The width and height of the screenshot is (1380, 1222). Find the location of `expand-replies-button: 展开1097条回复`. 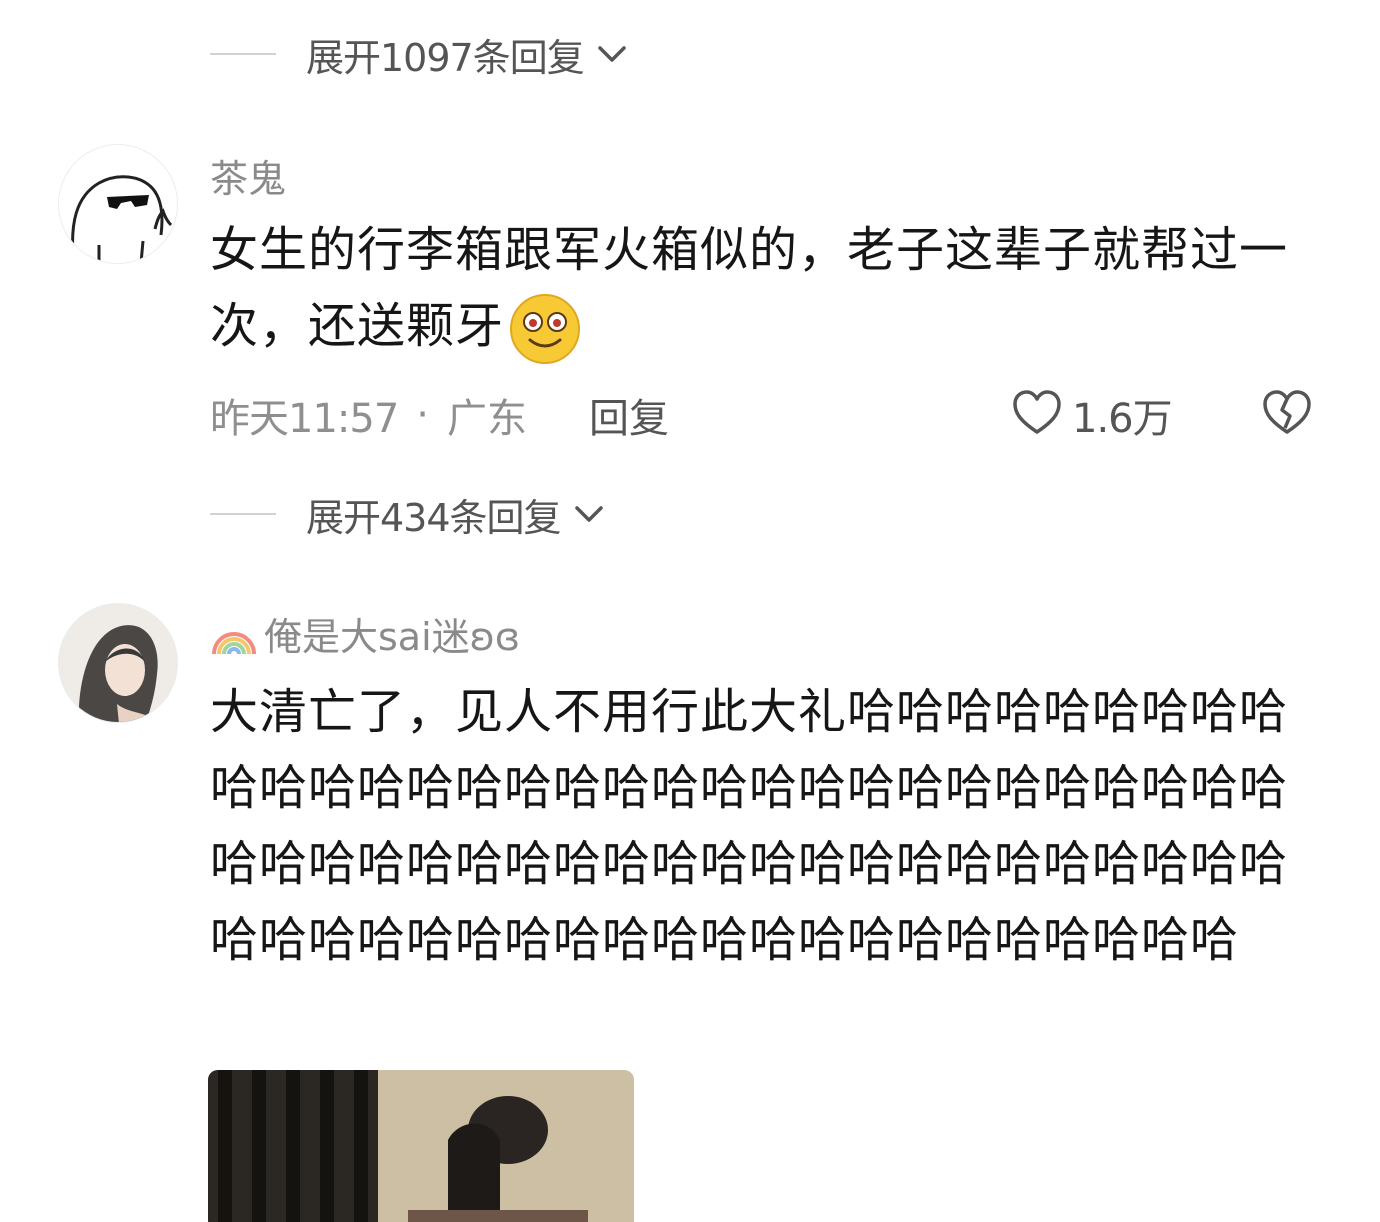

expand-replies-button: 展开1097条回复 is located at coordinates (420, 54).